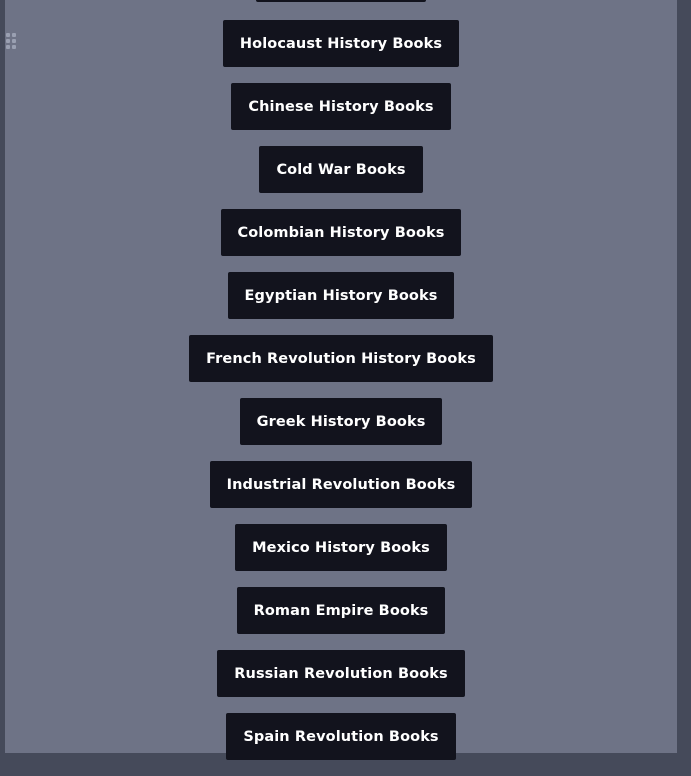  I want to click on cold-war-books-button: Cold War Books, so click(341, 169).